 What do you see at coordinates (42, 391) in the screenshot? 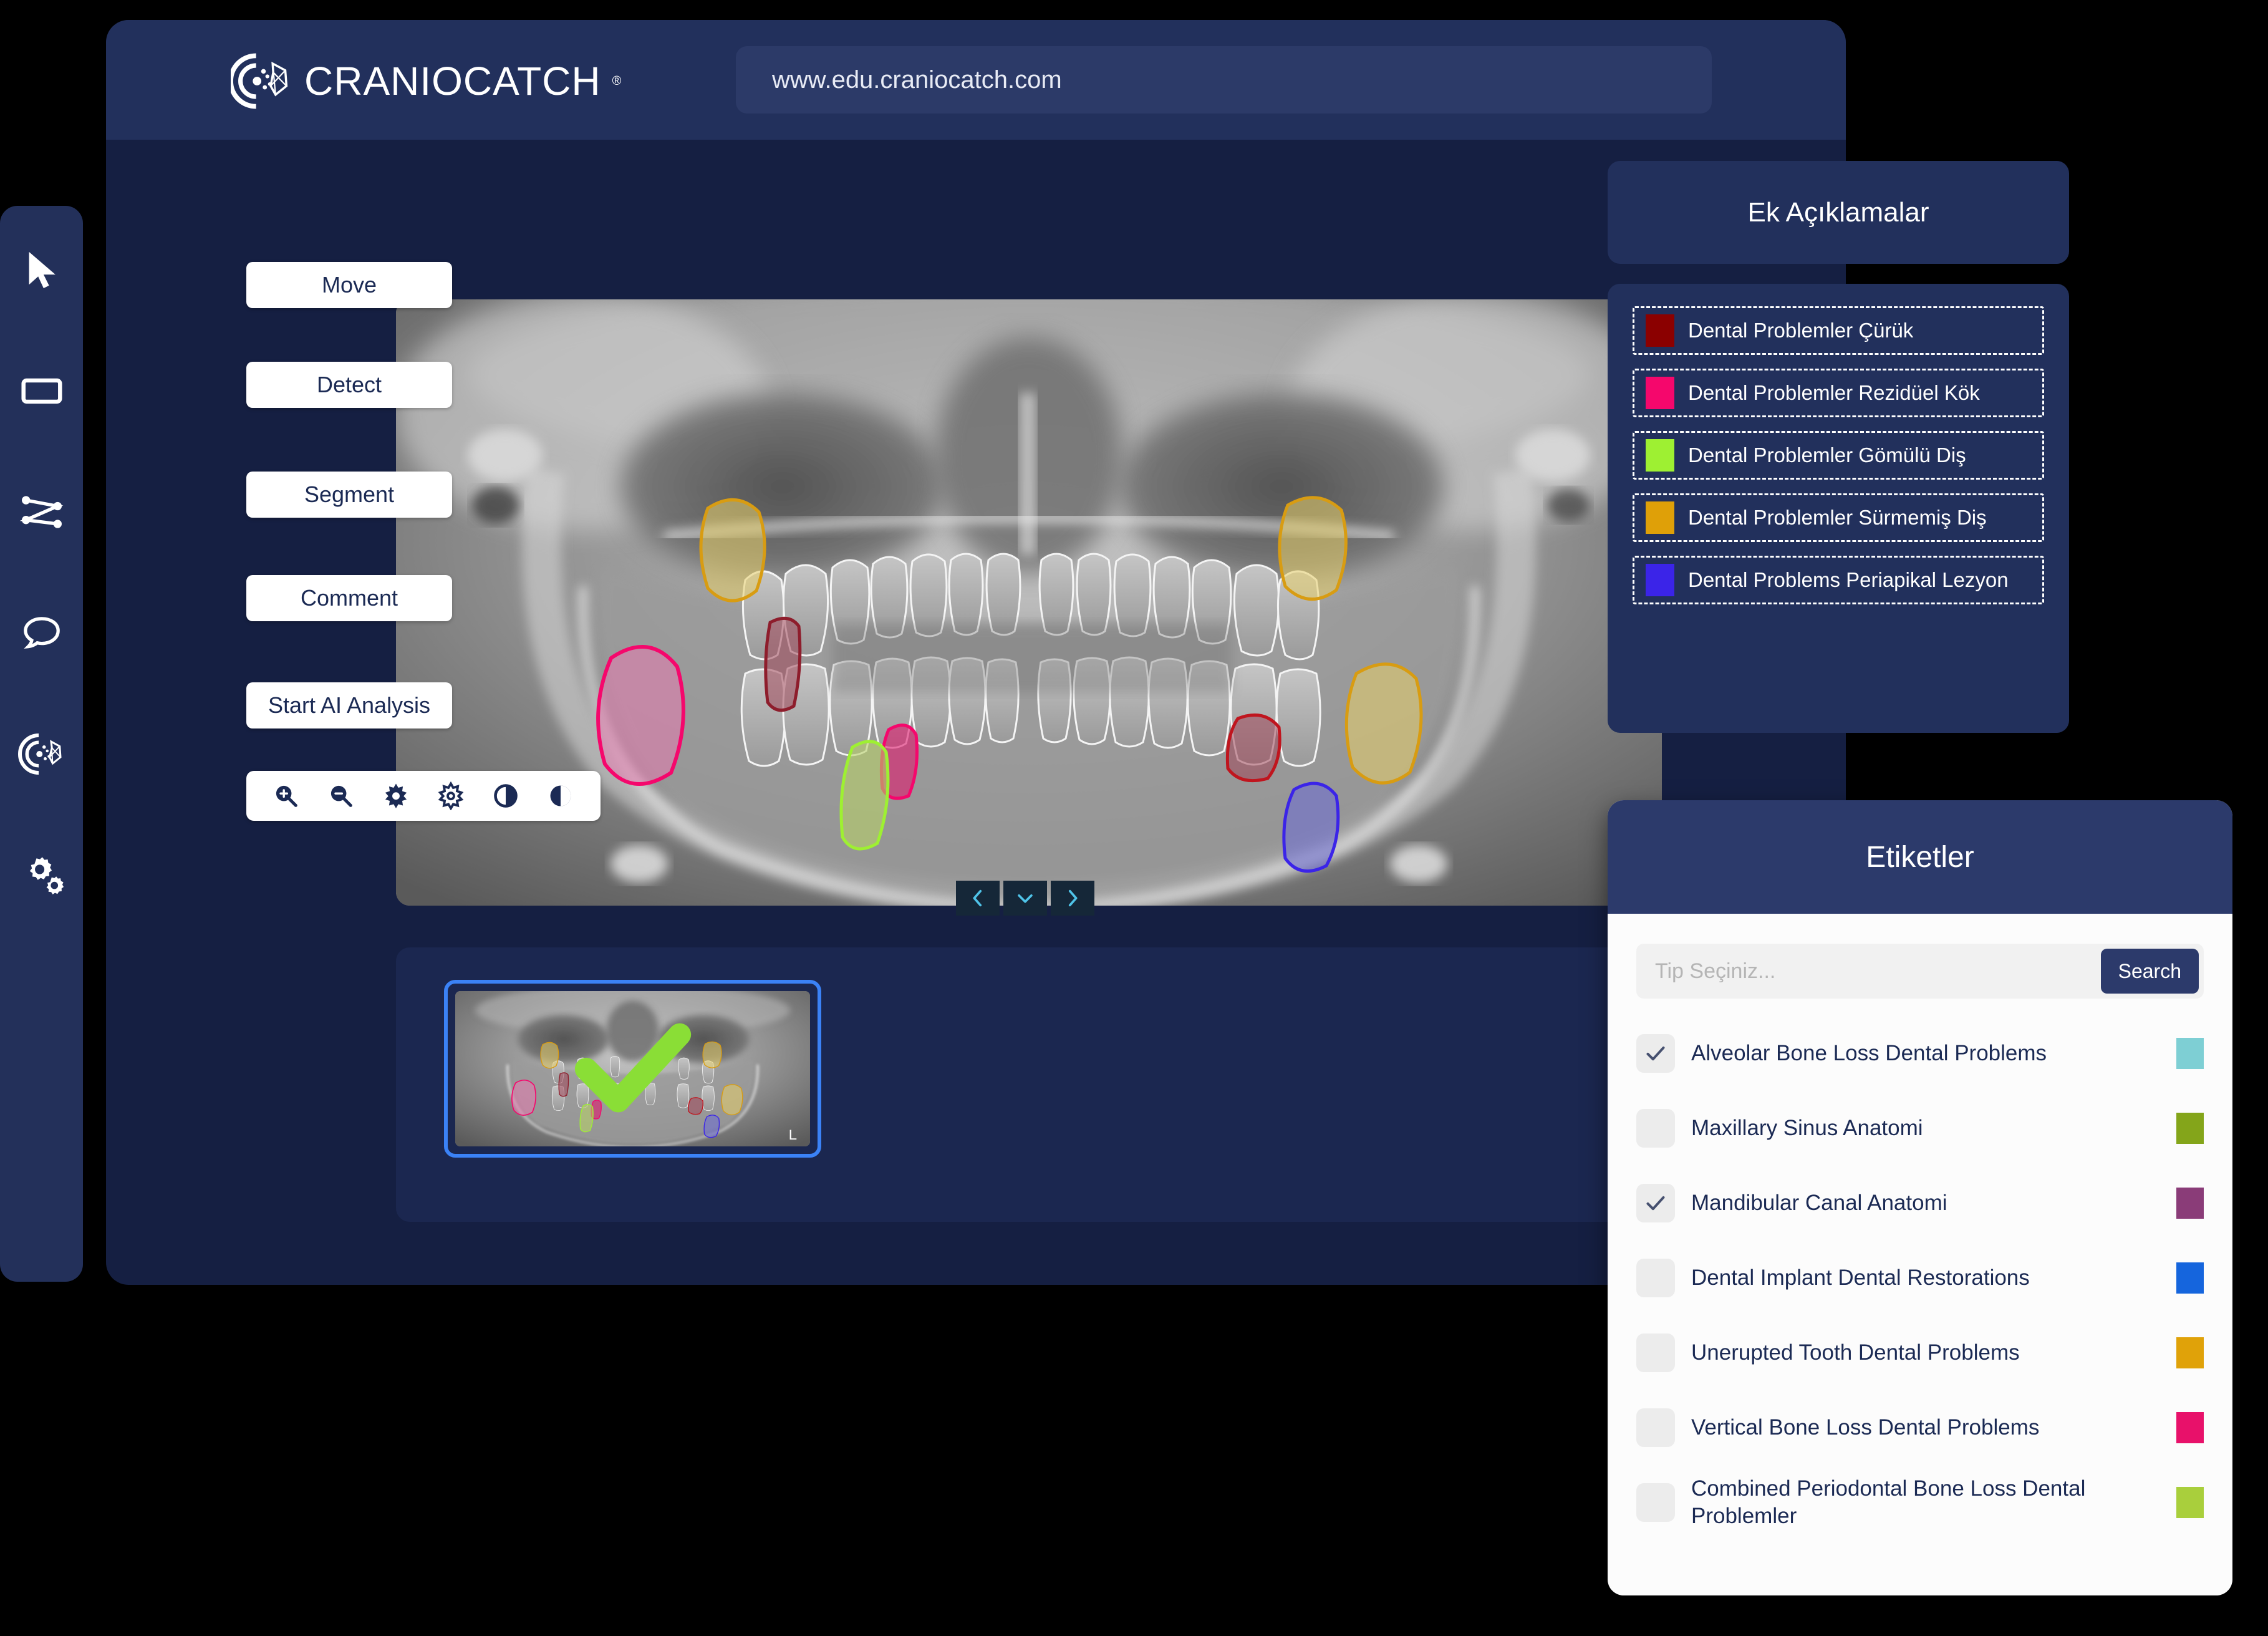
I see `rectangle-icon` at bounding box center [42, 391].